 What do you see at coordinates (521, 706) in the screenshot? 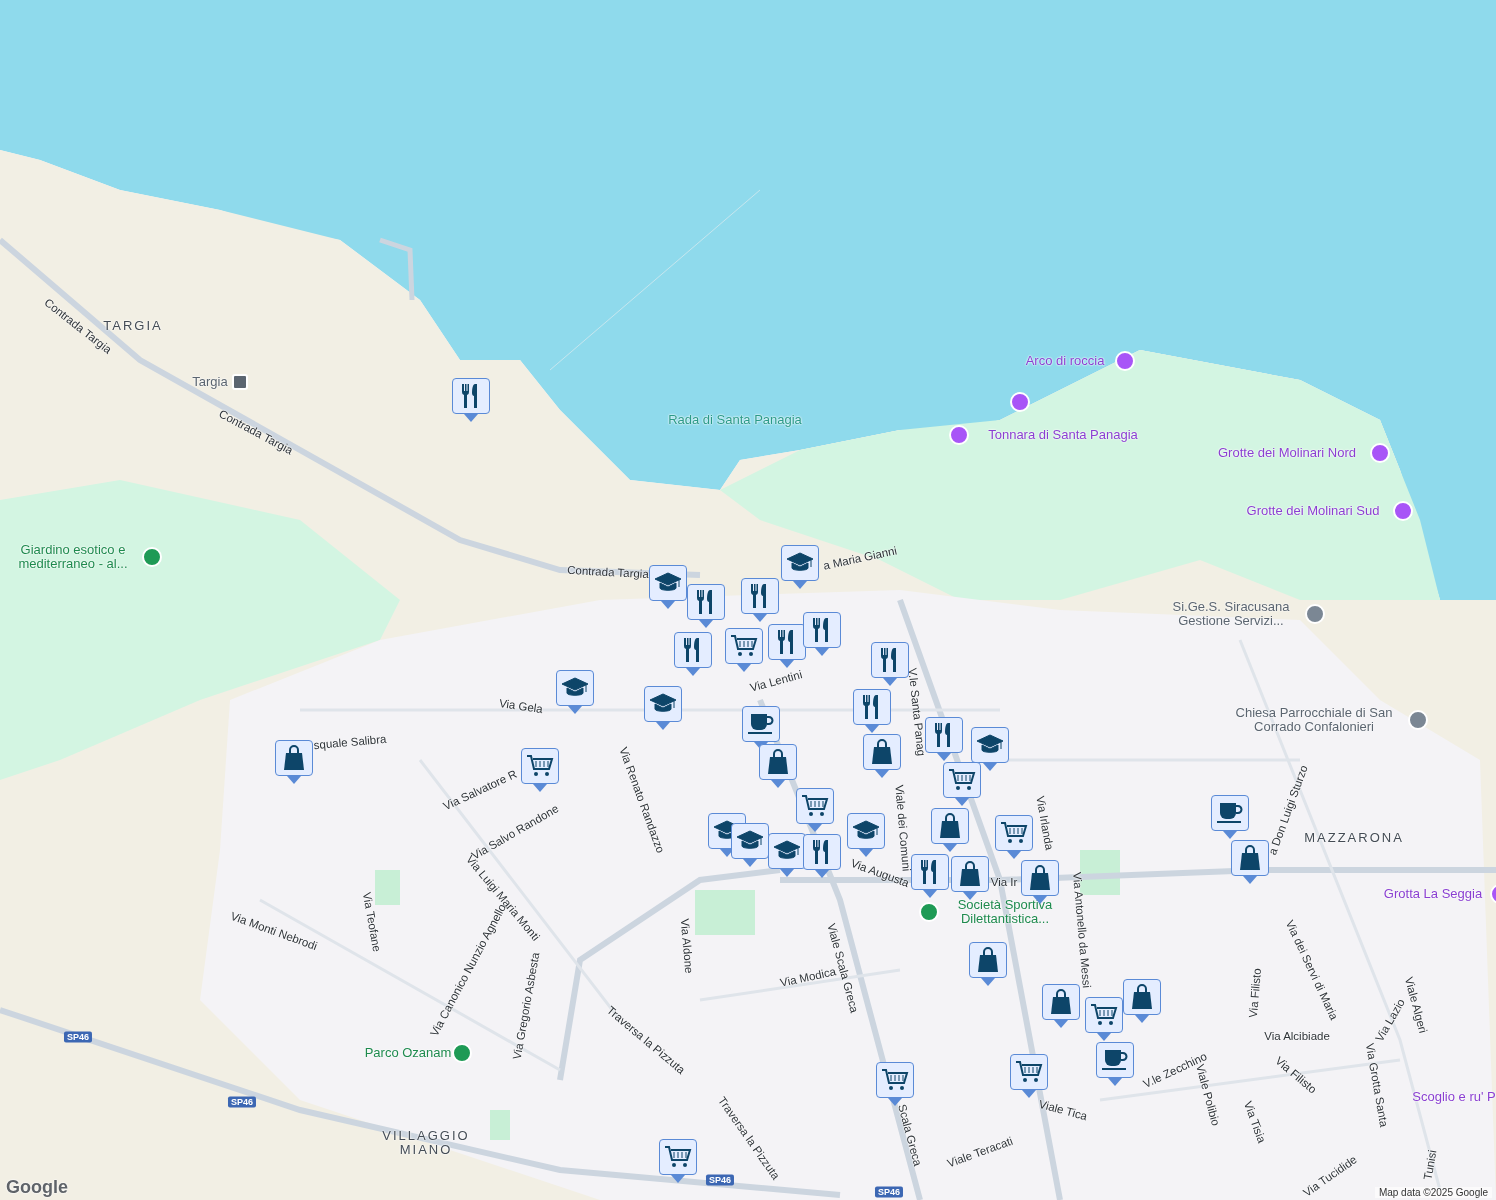
I see `street-label: Via Gela` at bounding box center [521, 706].